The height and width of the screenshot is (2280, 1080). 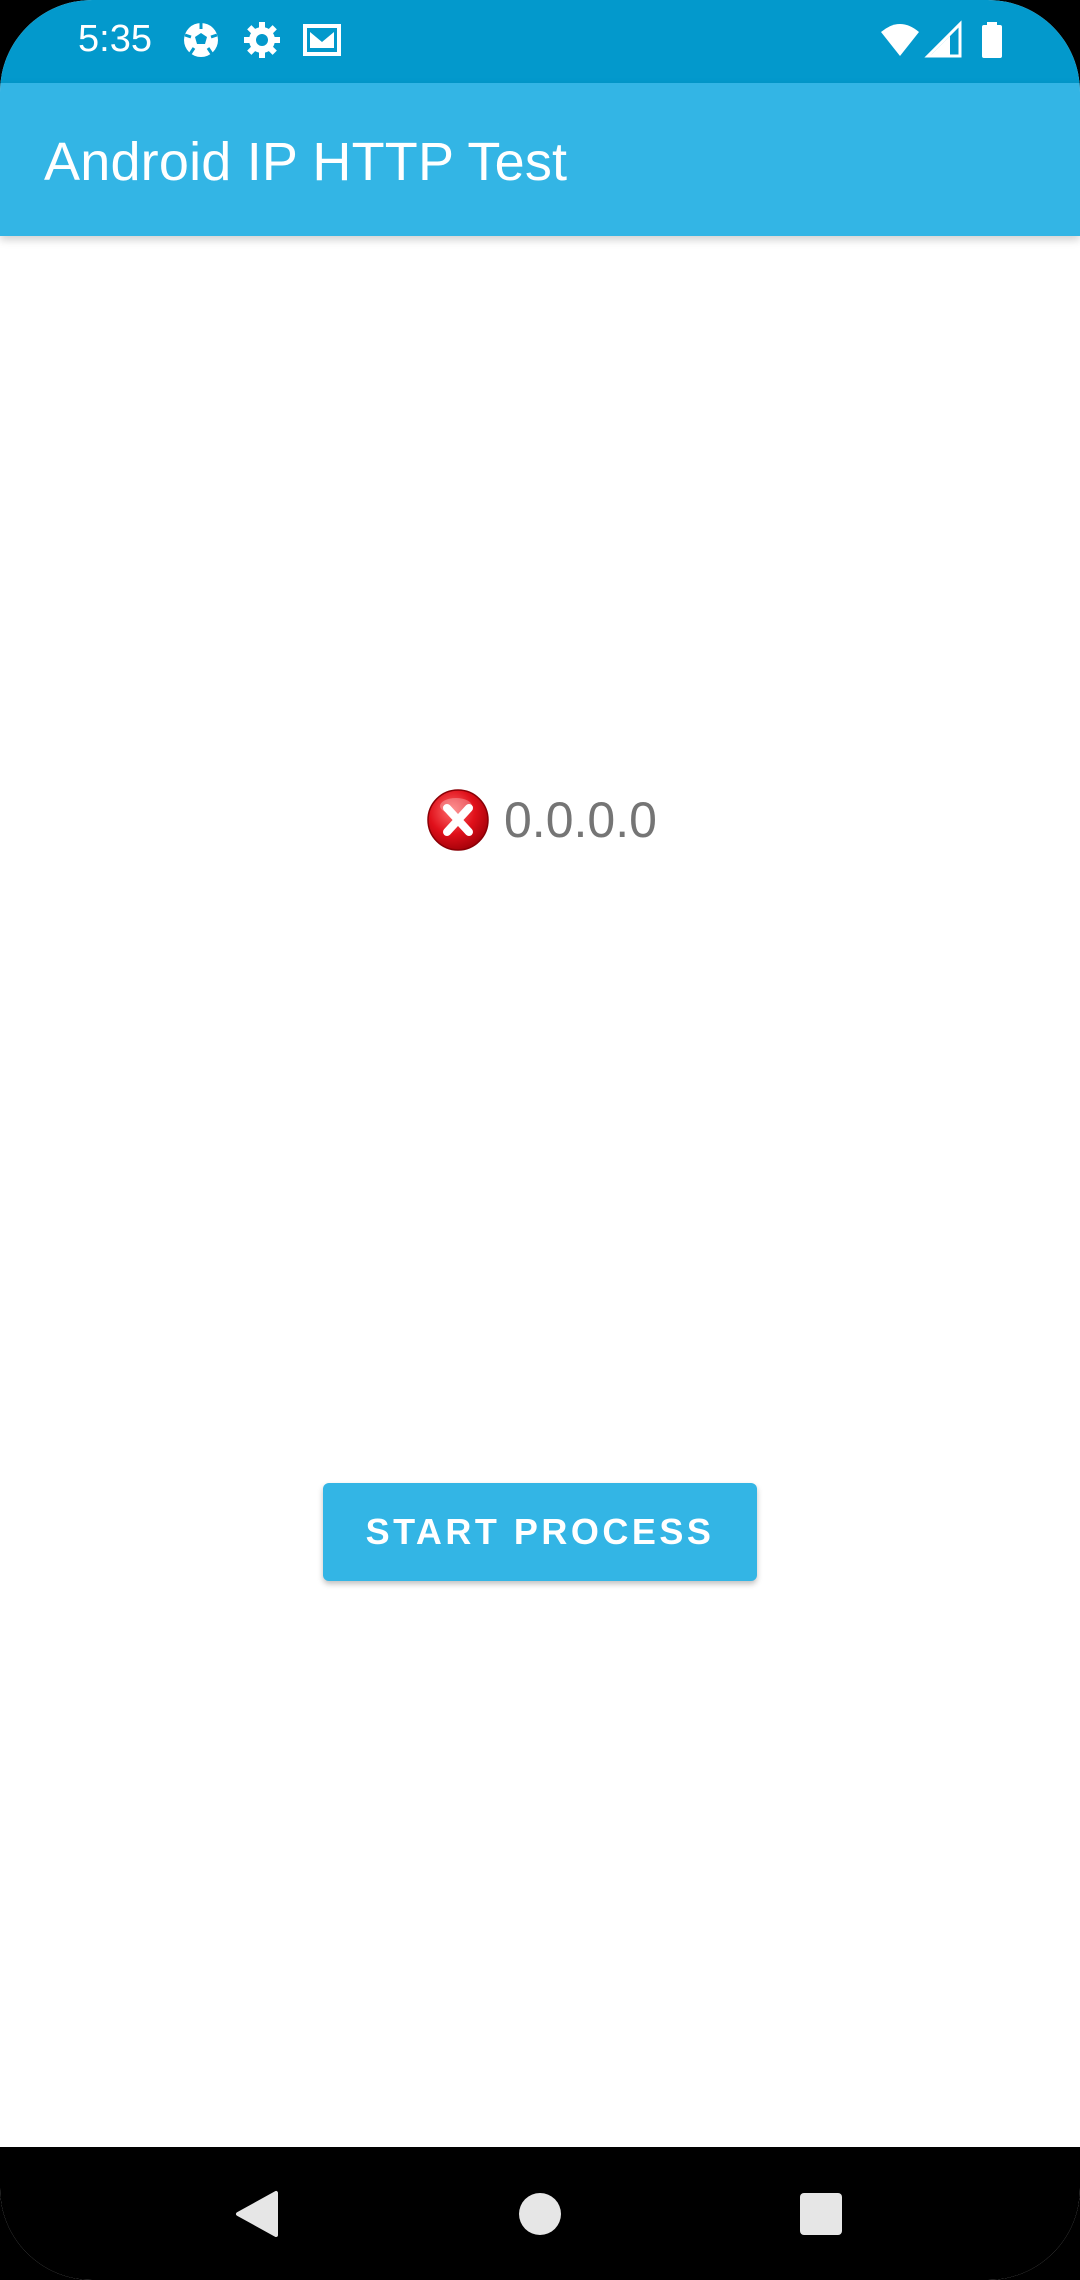 I want to click on start-process-button: START PROCESS, so click(x=540, y=1532).